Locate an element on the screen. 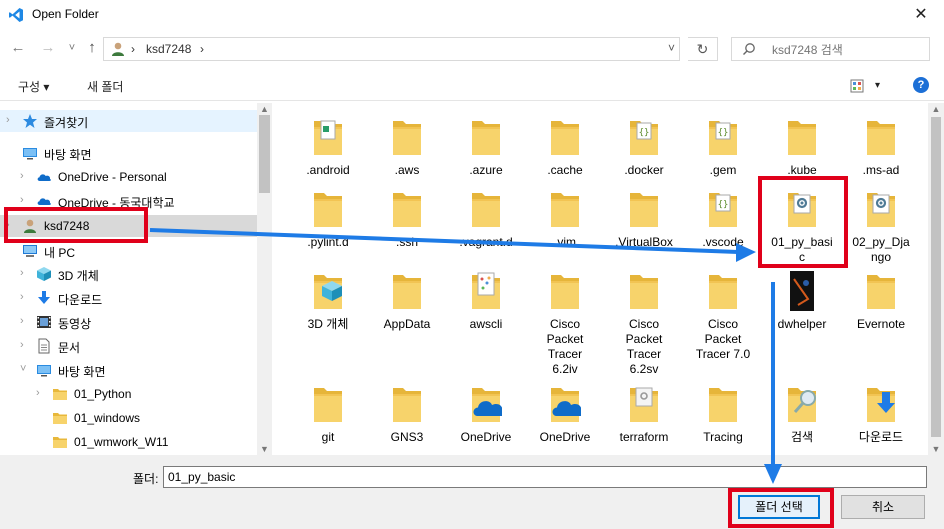 This screenshot has height=529, width=944. navigation-scrollbar: ▲ ▼ is located at coordinates (264, 279).